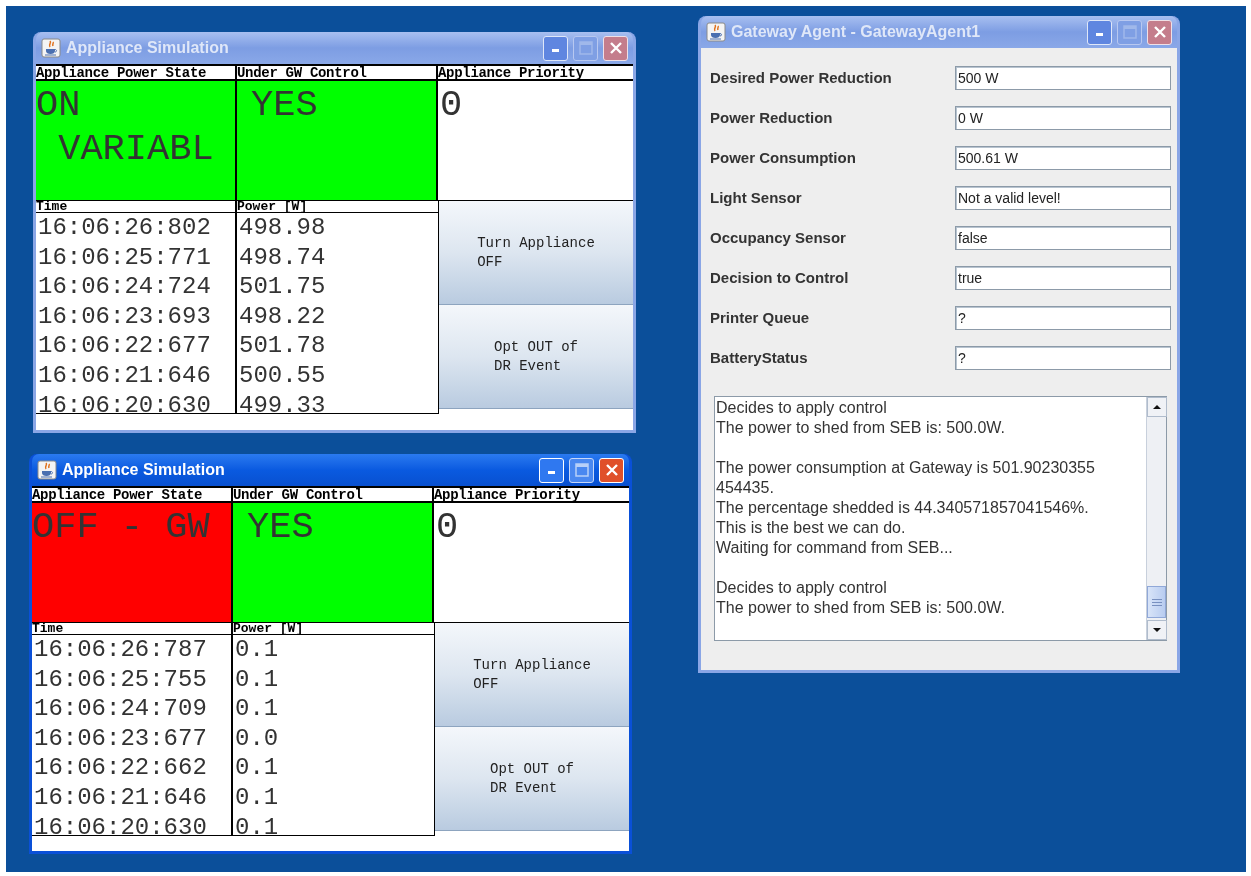 The image size is (1251, 876). I want to click on power-cell-text: 498.98, so click(283, 228).